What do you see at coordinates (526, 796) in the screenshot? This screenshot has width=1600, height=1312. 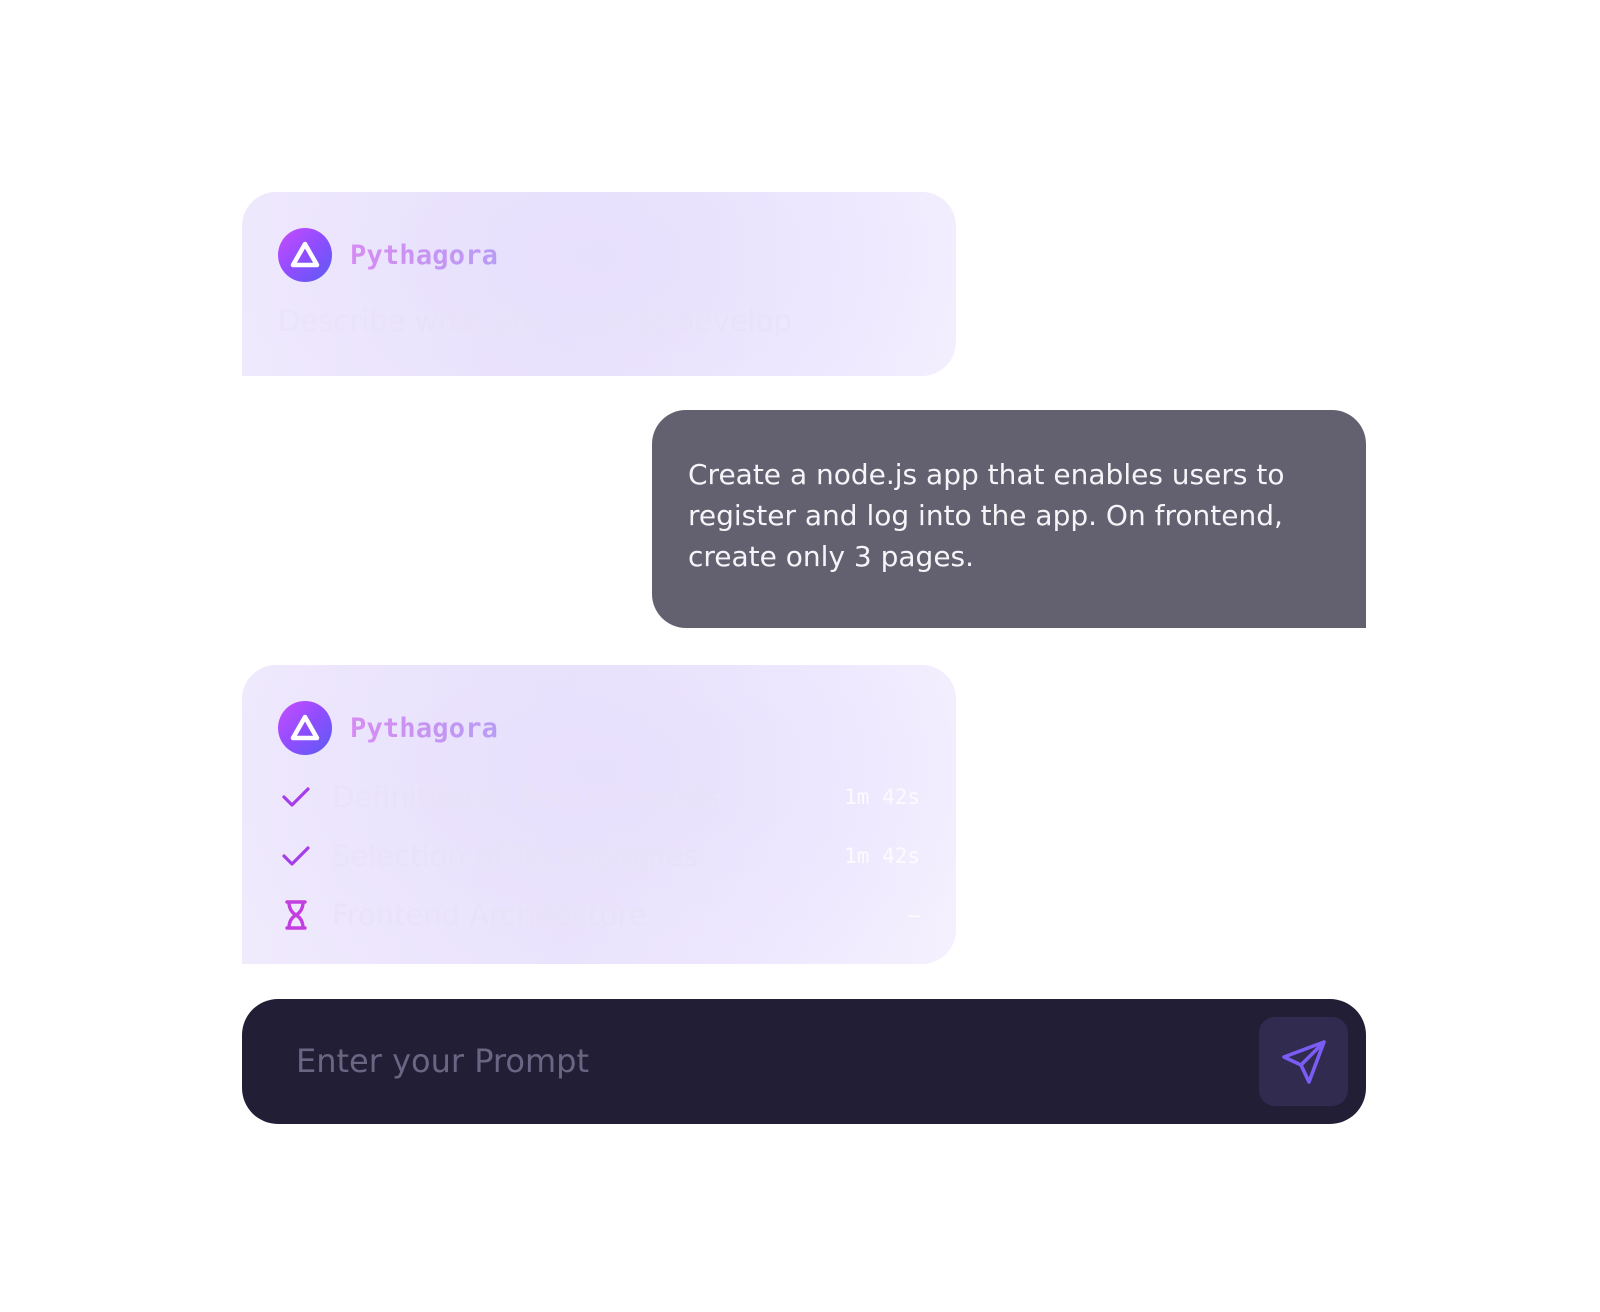 I see `task-label: Definition of Requirements` at bounding box center [526, 796].